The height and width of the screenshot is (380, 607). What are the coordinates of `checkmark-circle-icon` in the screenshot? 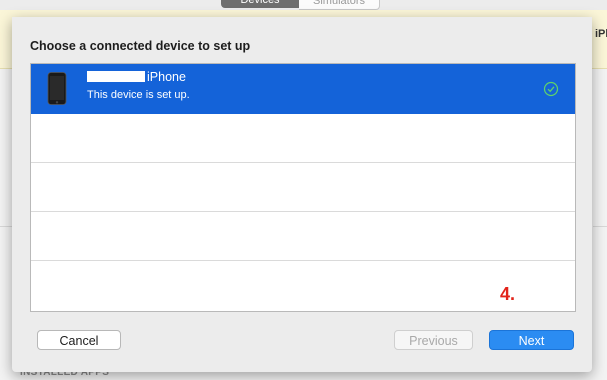 It's located at (551, 89).